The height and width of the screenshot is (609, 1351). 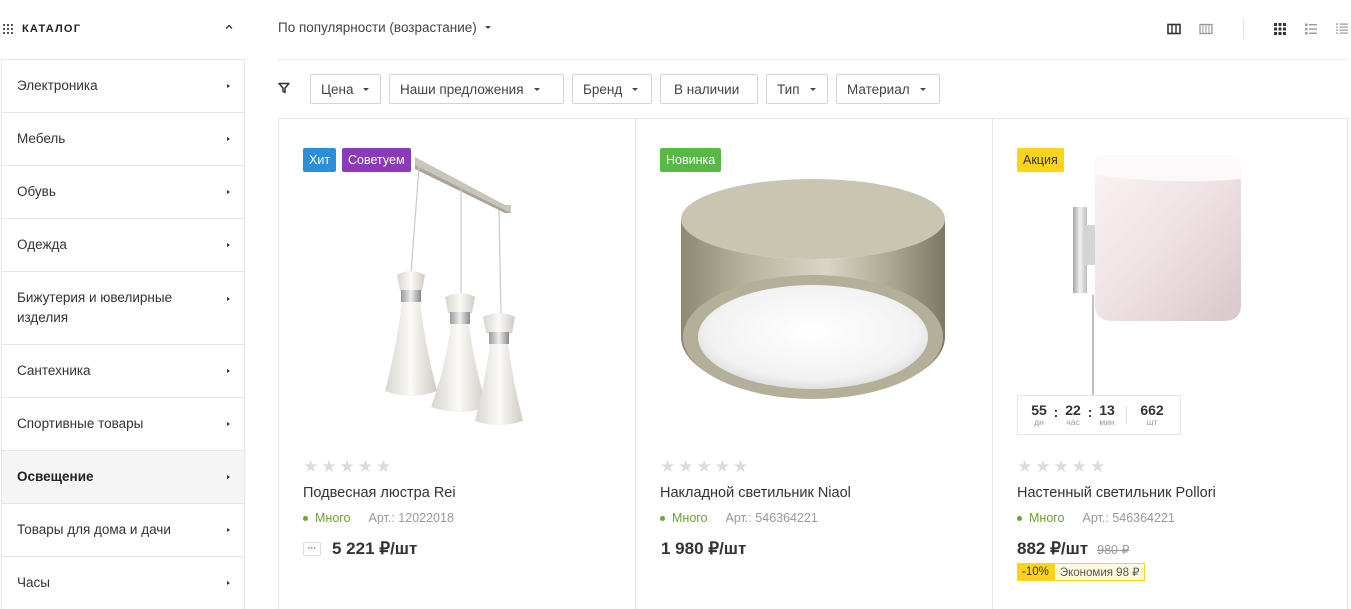 What do you see at coordinates (1039, 410) in the screenshot?
I see `timer-days-value: 55` at bounding box center [1039, 410].